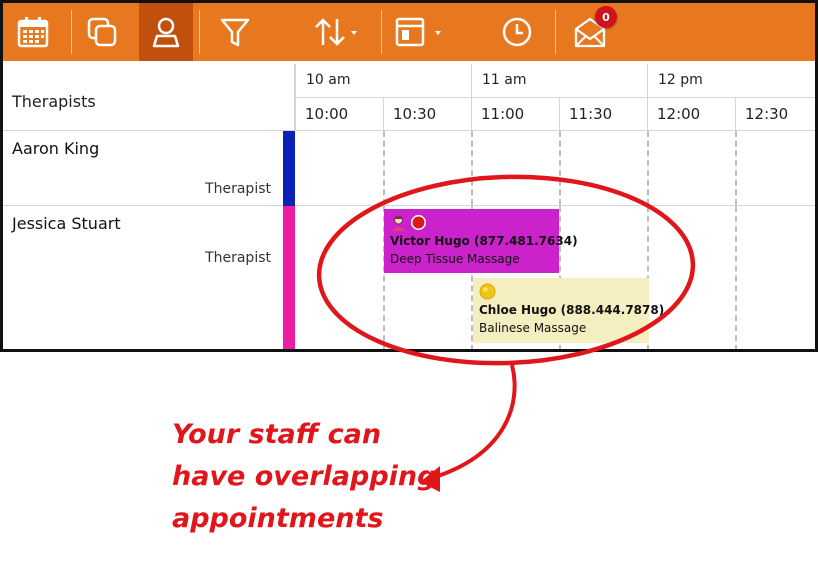 Image resolution: width=818 pixels, height=570 pixels. I want to click on slot-header: 12:30, so click(775, 114).